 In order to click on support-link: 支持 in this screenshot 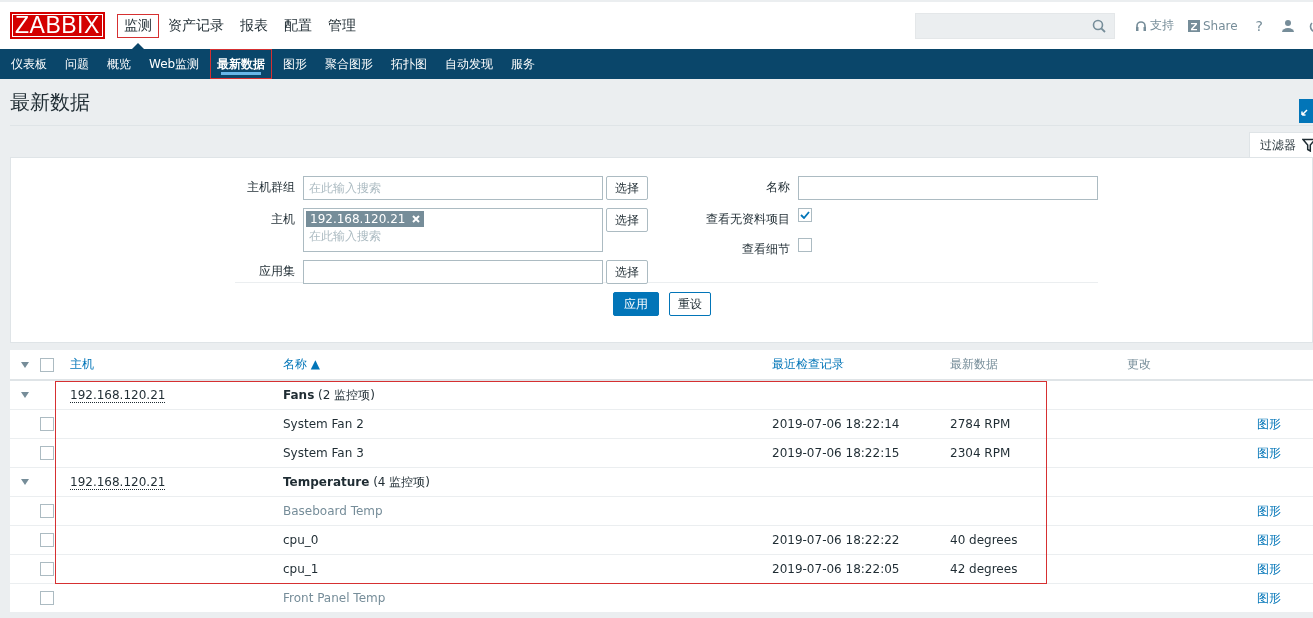, I will do `click(1154, 25)`.